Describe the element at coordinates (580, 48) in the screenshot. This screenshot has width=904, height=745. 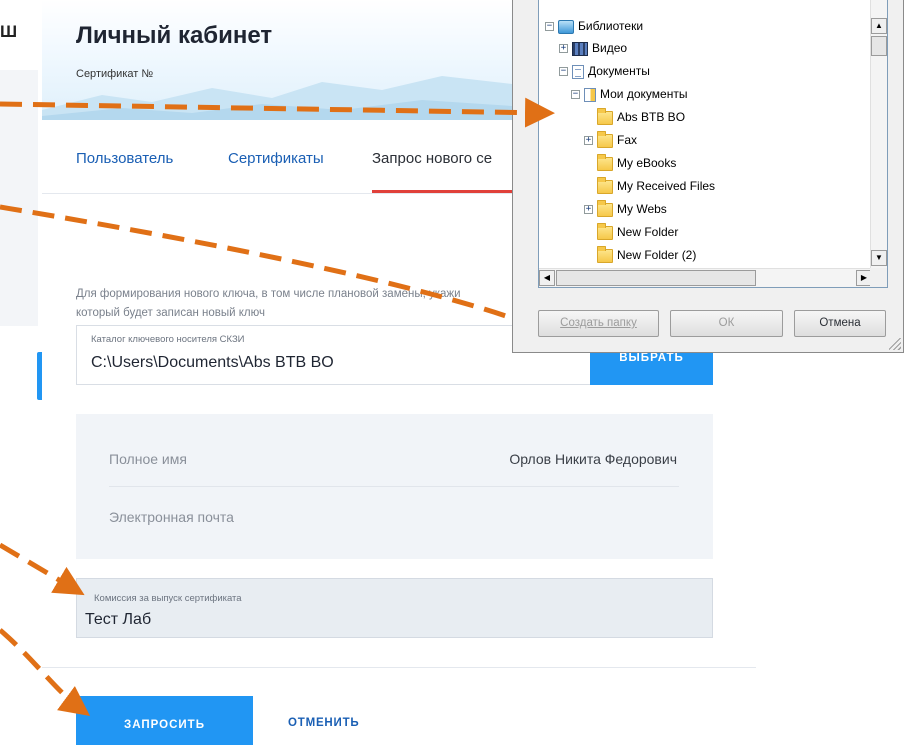
I see `video-icon` at that location.